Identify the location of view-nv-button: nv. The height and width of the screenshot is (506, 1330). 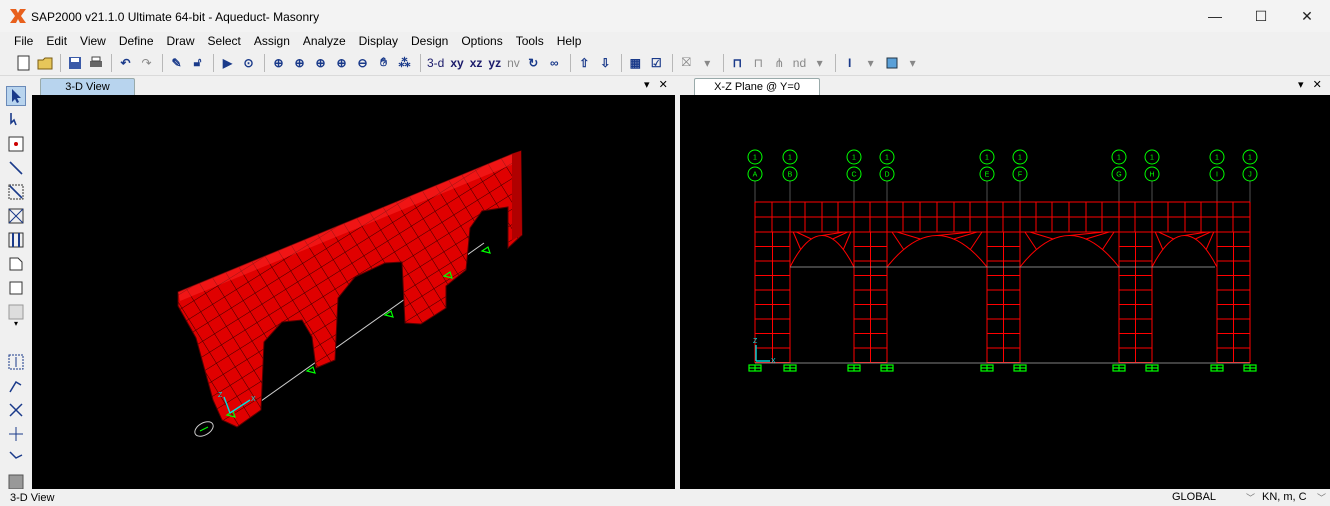
(513, 62).